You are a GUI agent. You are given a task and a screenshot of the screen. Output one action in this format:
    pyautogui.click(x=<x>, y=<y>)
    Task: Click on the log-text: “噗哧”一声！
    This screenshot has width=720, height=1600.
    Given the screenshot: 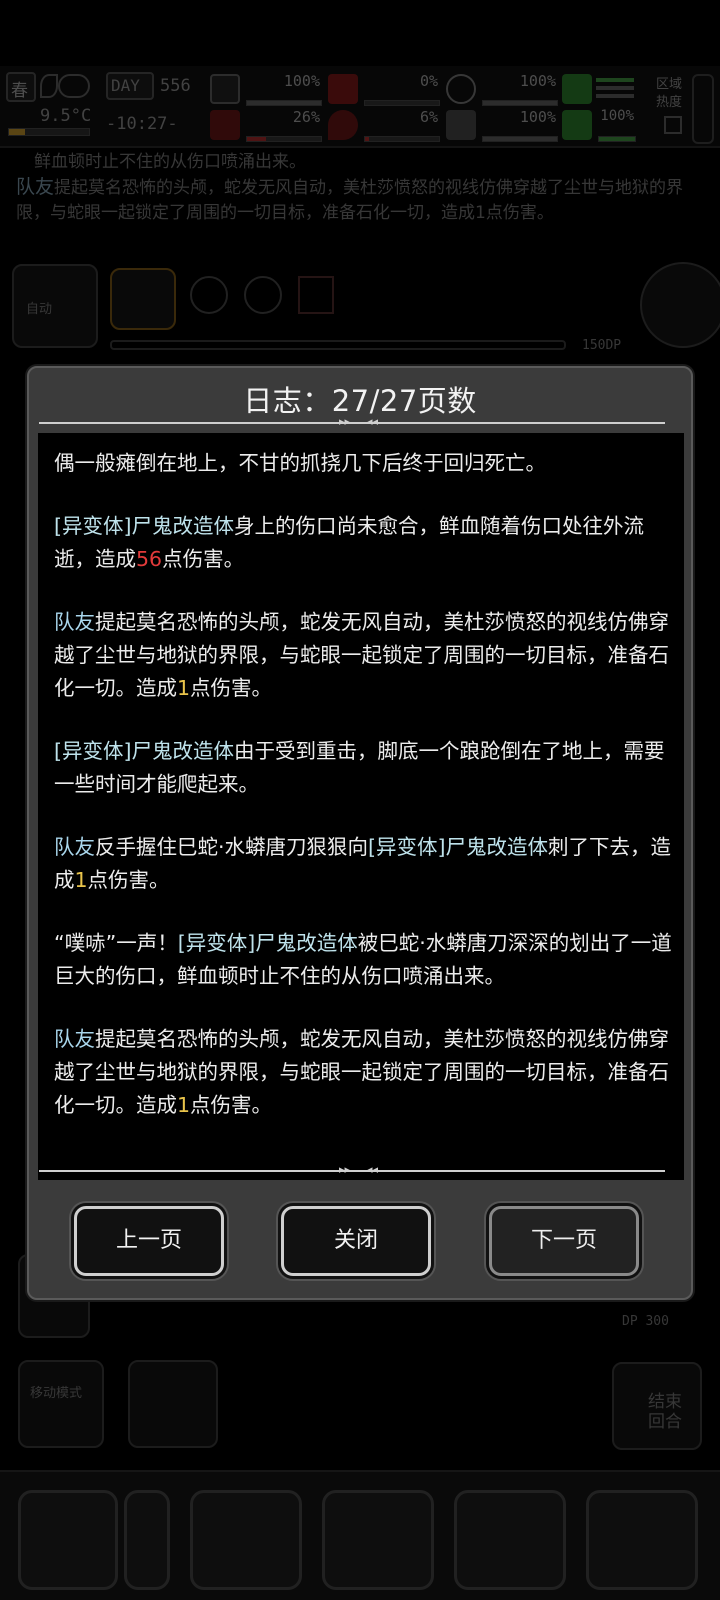 What is the action you would take?
    pyautogui.click(x=116, y=943)
    